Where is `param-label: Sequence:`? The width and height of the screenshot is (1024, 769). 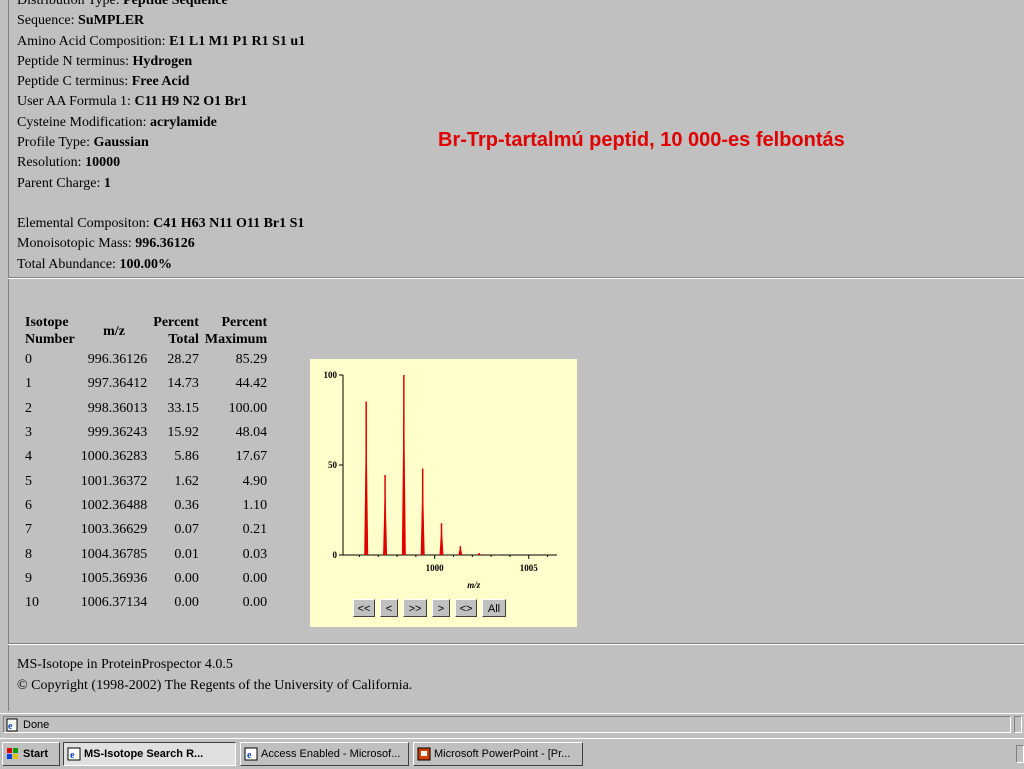 param-label: Sequence: is located at coordinates (47, 20).